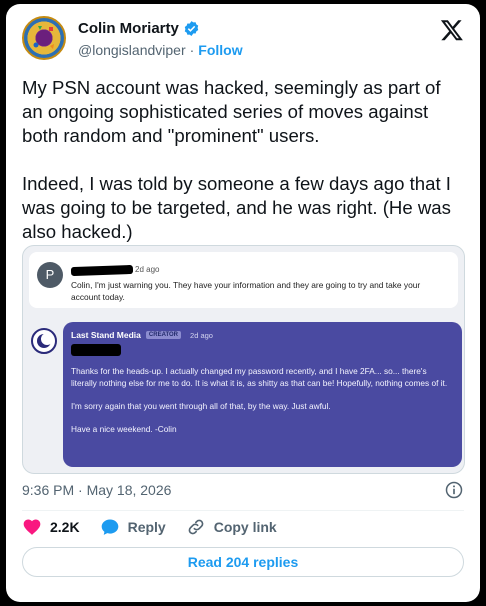 This screenshot has height=606, width=486. I want to click on read-replies-button: Read 204 replies, so click(243, 562).